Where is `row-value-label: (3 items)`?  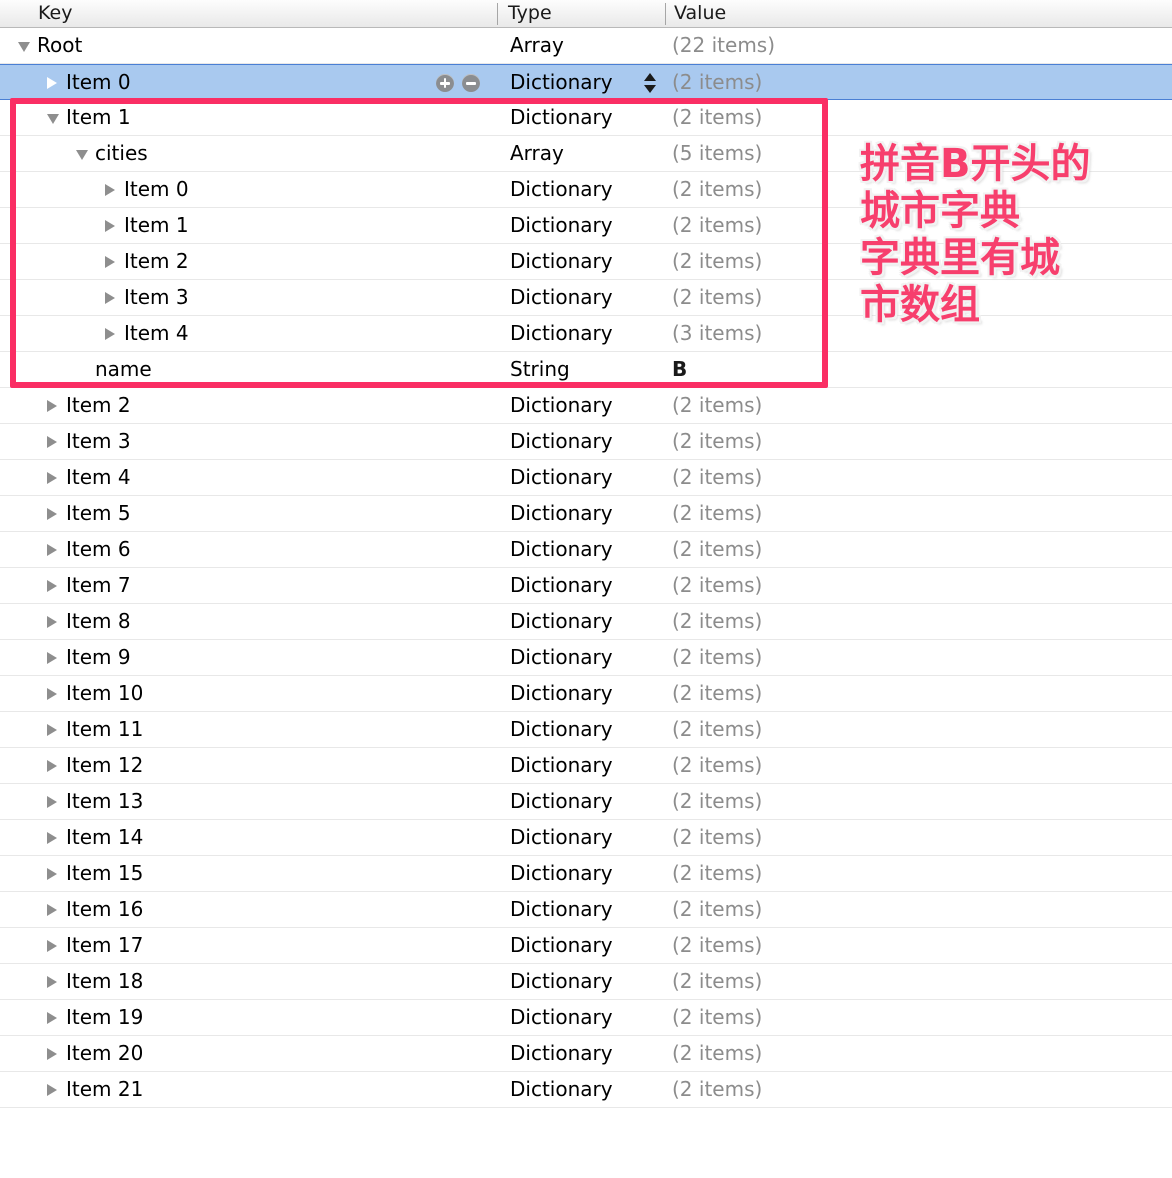
row-value-label: (3 items) is located at coordinates (717, 333).